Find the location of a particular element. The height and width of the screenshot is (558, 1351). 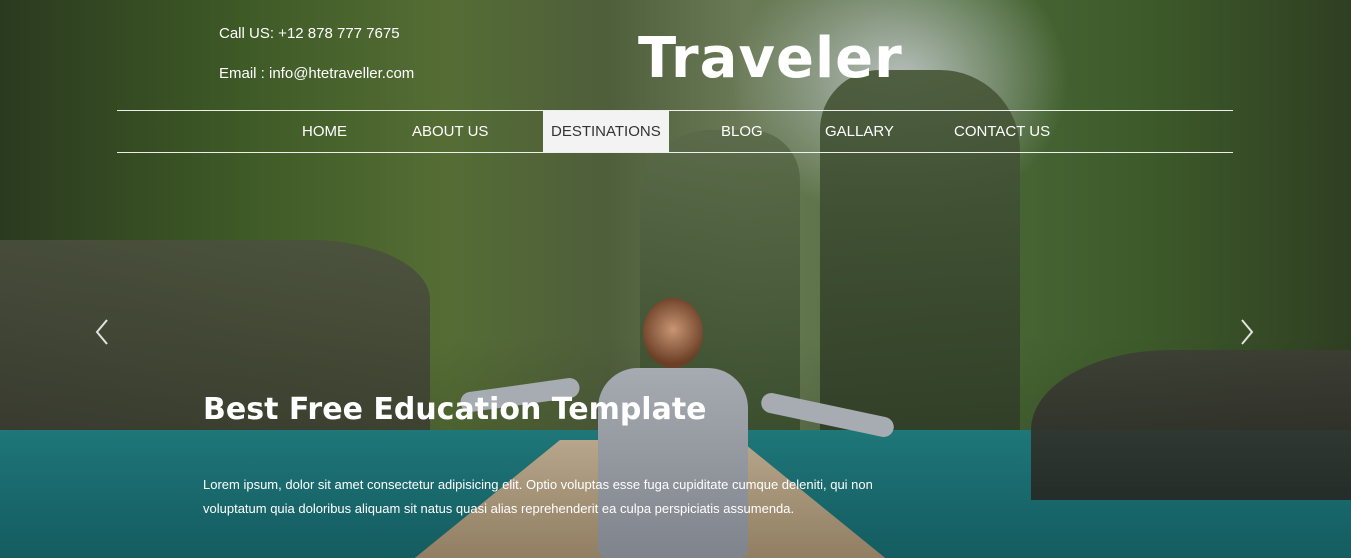

contact-phone: Call US: +12 878 777 7675 is located at coordinates (309, 33).